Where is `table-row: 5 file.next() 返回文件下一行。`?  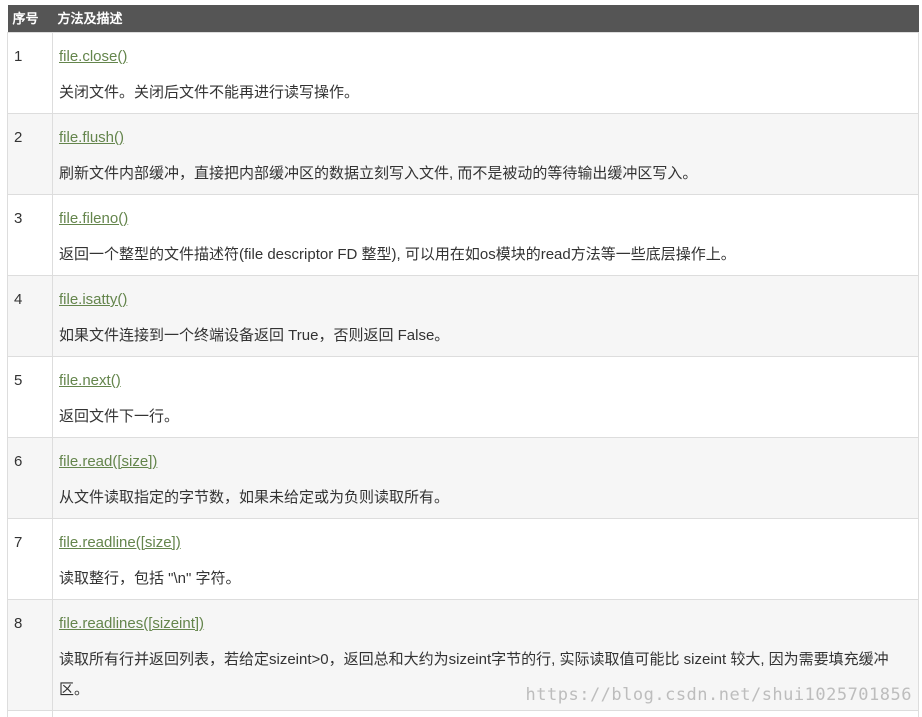 table-row: 5 file.next() 返回文件下一行。 is located at coordinates (463, 397).